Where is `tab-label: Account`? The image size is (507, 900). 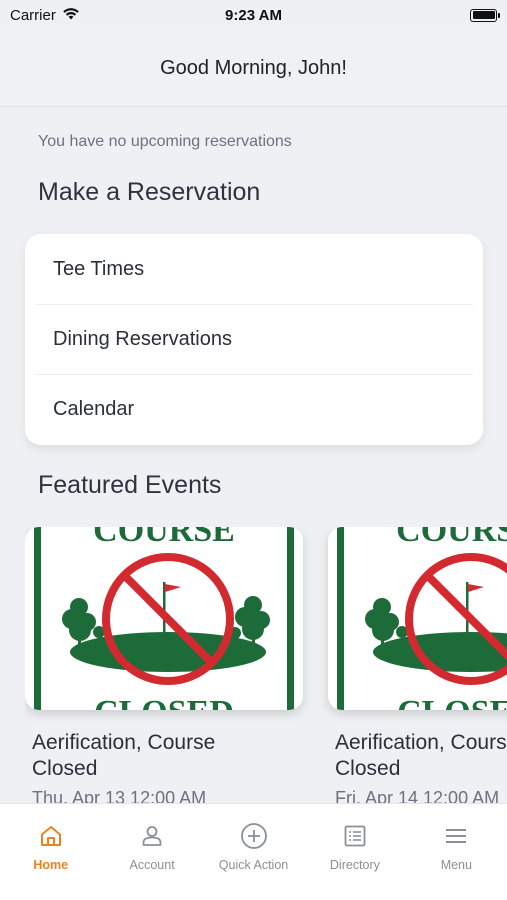
tab-label: Account is located at coordinates (152, 865).